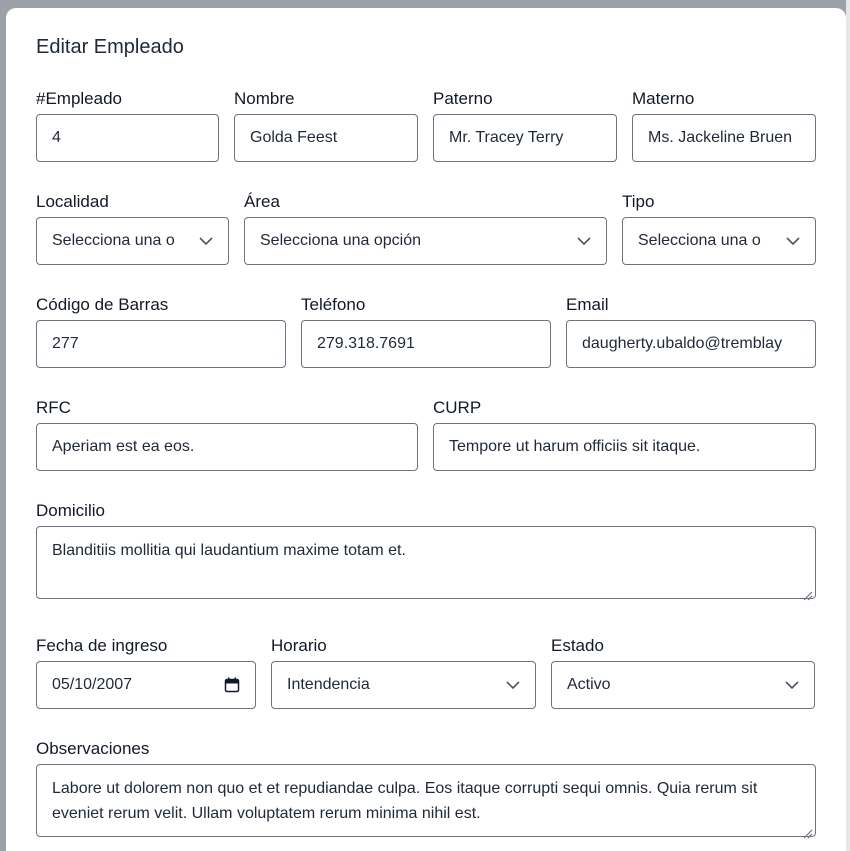 The height and width of the screenshot is (851, 850). Describe the element at coordinates (682, 343) in the screenshot. I see `email-value: daugherty.ubaldo@tremblay` at that location.